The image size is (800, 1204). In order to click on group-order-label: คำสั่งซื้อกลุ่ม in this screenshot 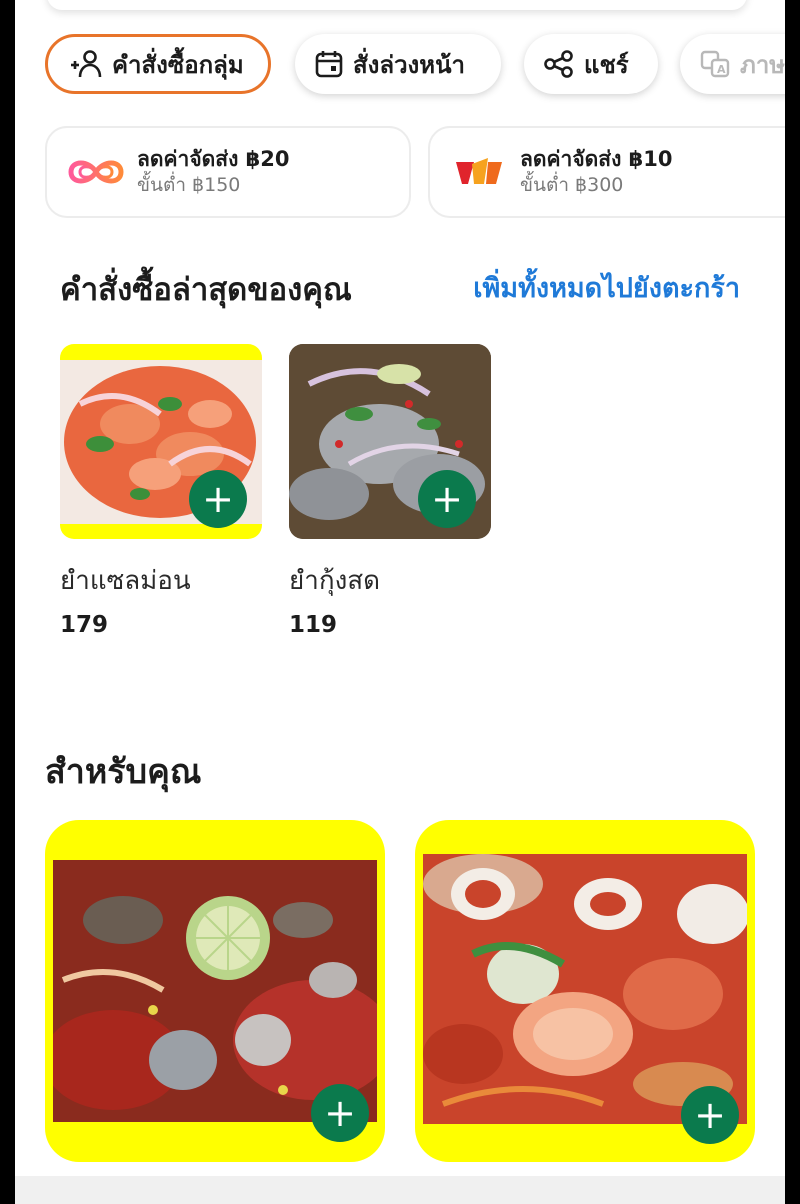, I will do `click(178, 64)`.